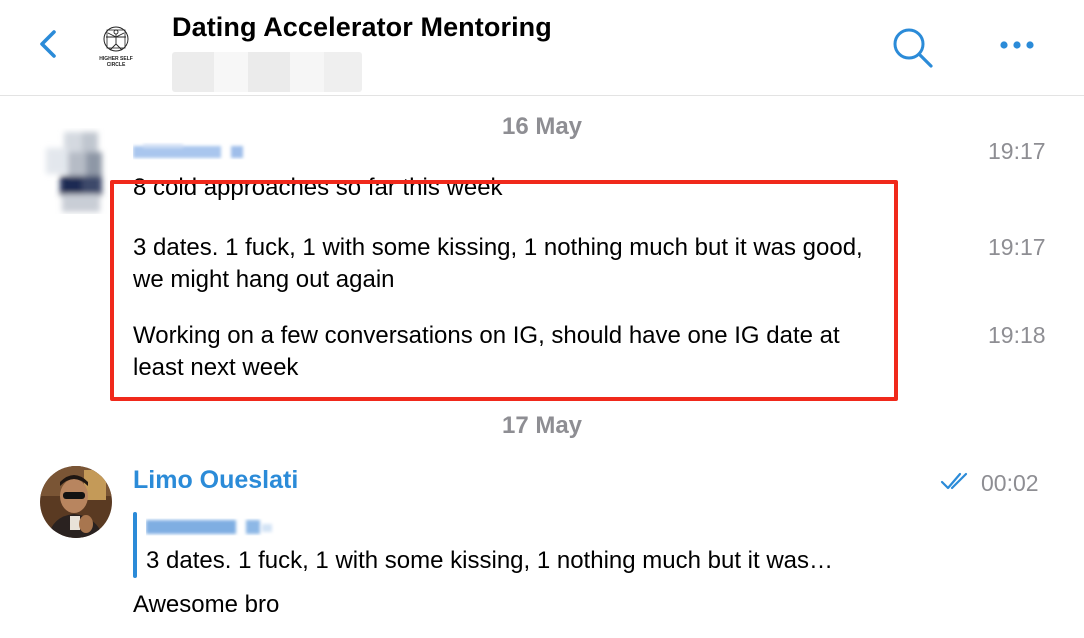  I want to click on more-horizontal-icon, so click(1017, 45).